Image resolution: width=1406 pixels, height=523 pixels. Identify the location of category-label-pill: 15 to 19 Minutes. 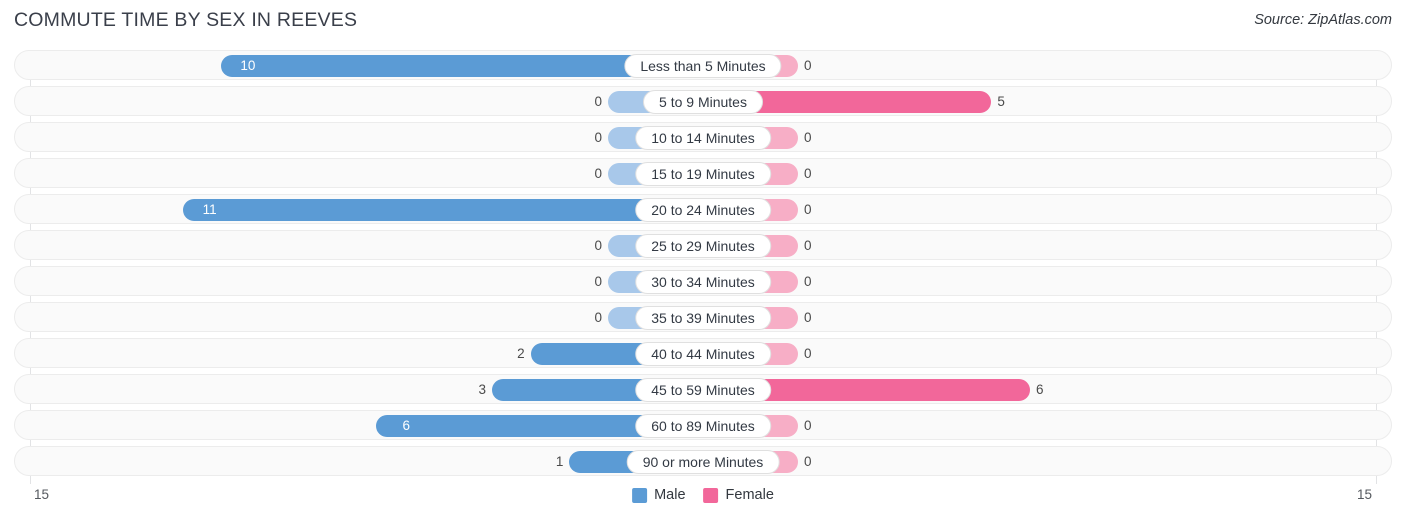
(703, 174).